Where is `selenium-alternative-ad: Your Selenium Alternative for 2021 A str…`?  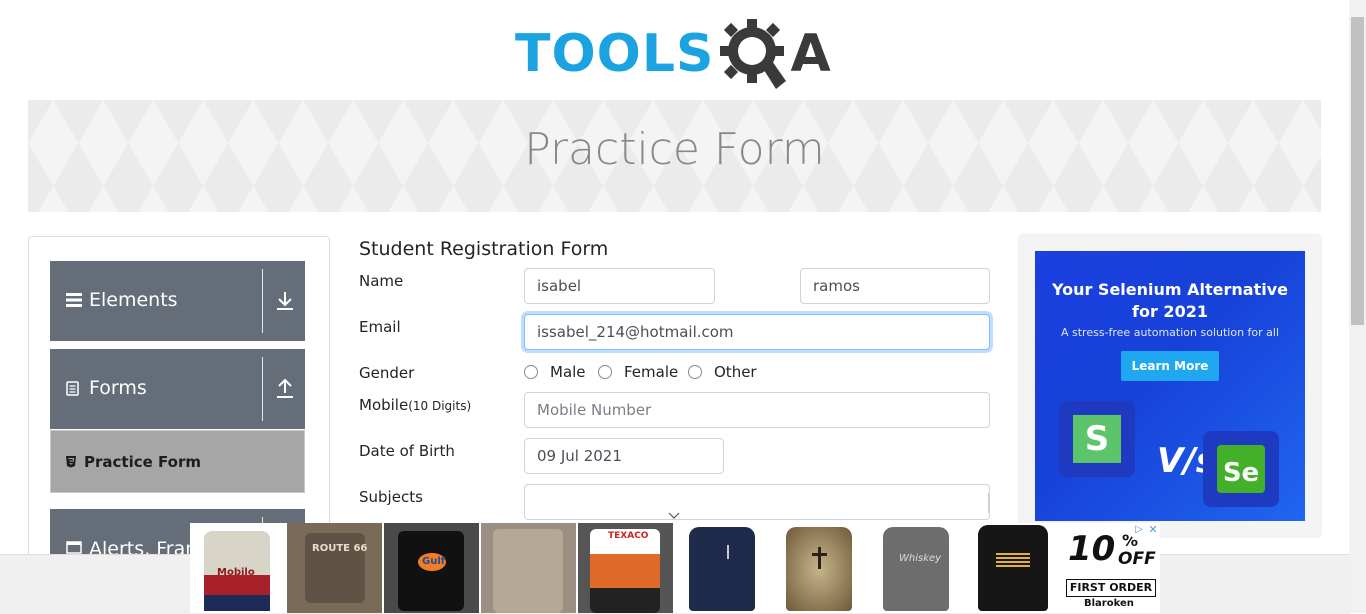 selenium-alternative-ad: Your Selenium Alternative for 2021 A str… is located at coordinates (1170, 386).